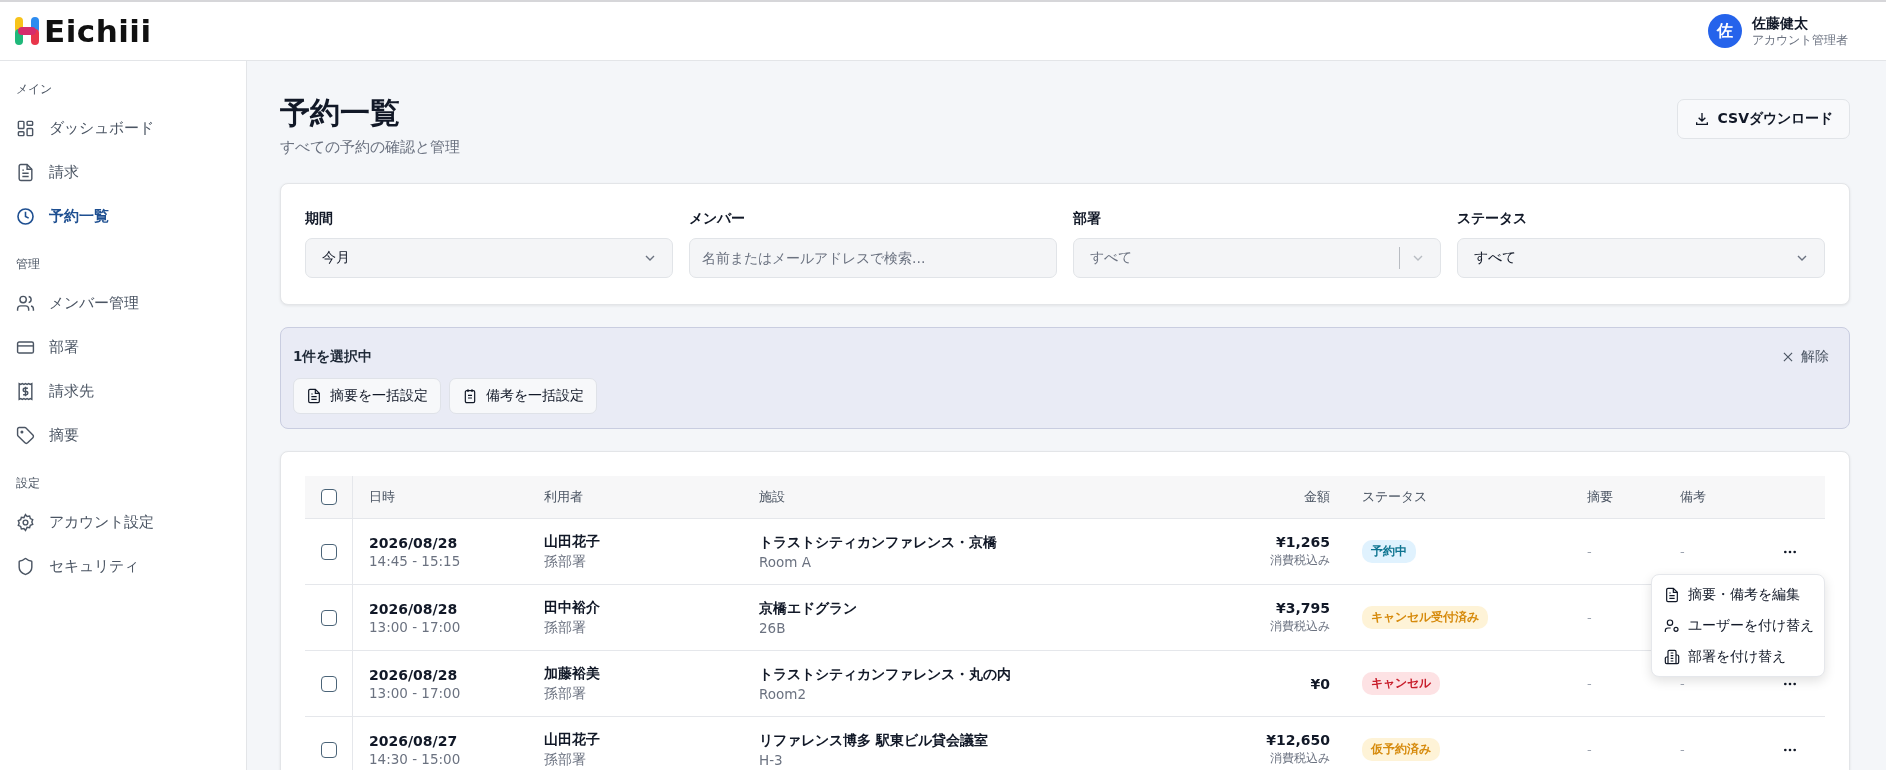 Image resolution: width=1886 pixels, height=770 pixels. I want to click on column-header: 備考, so click(1693, 497).